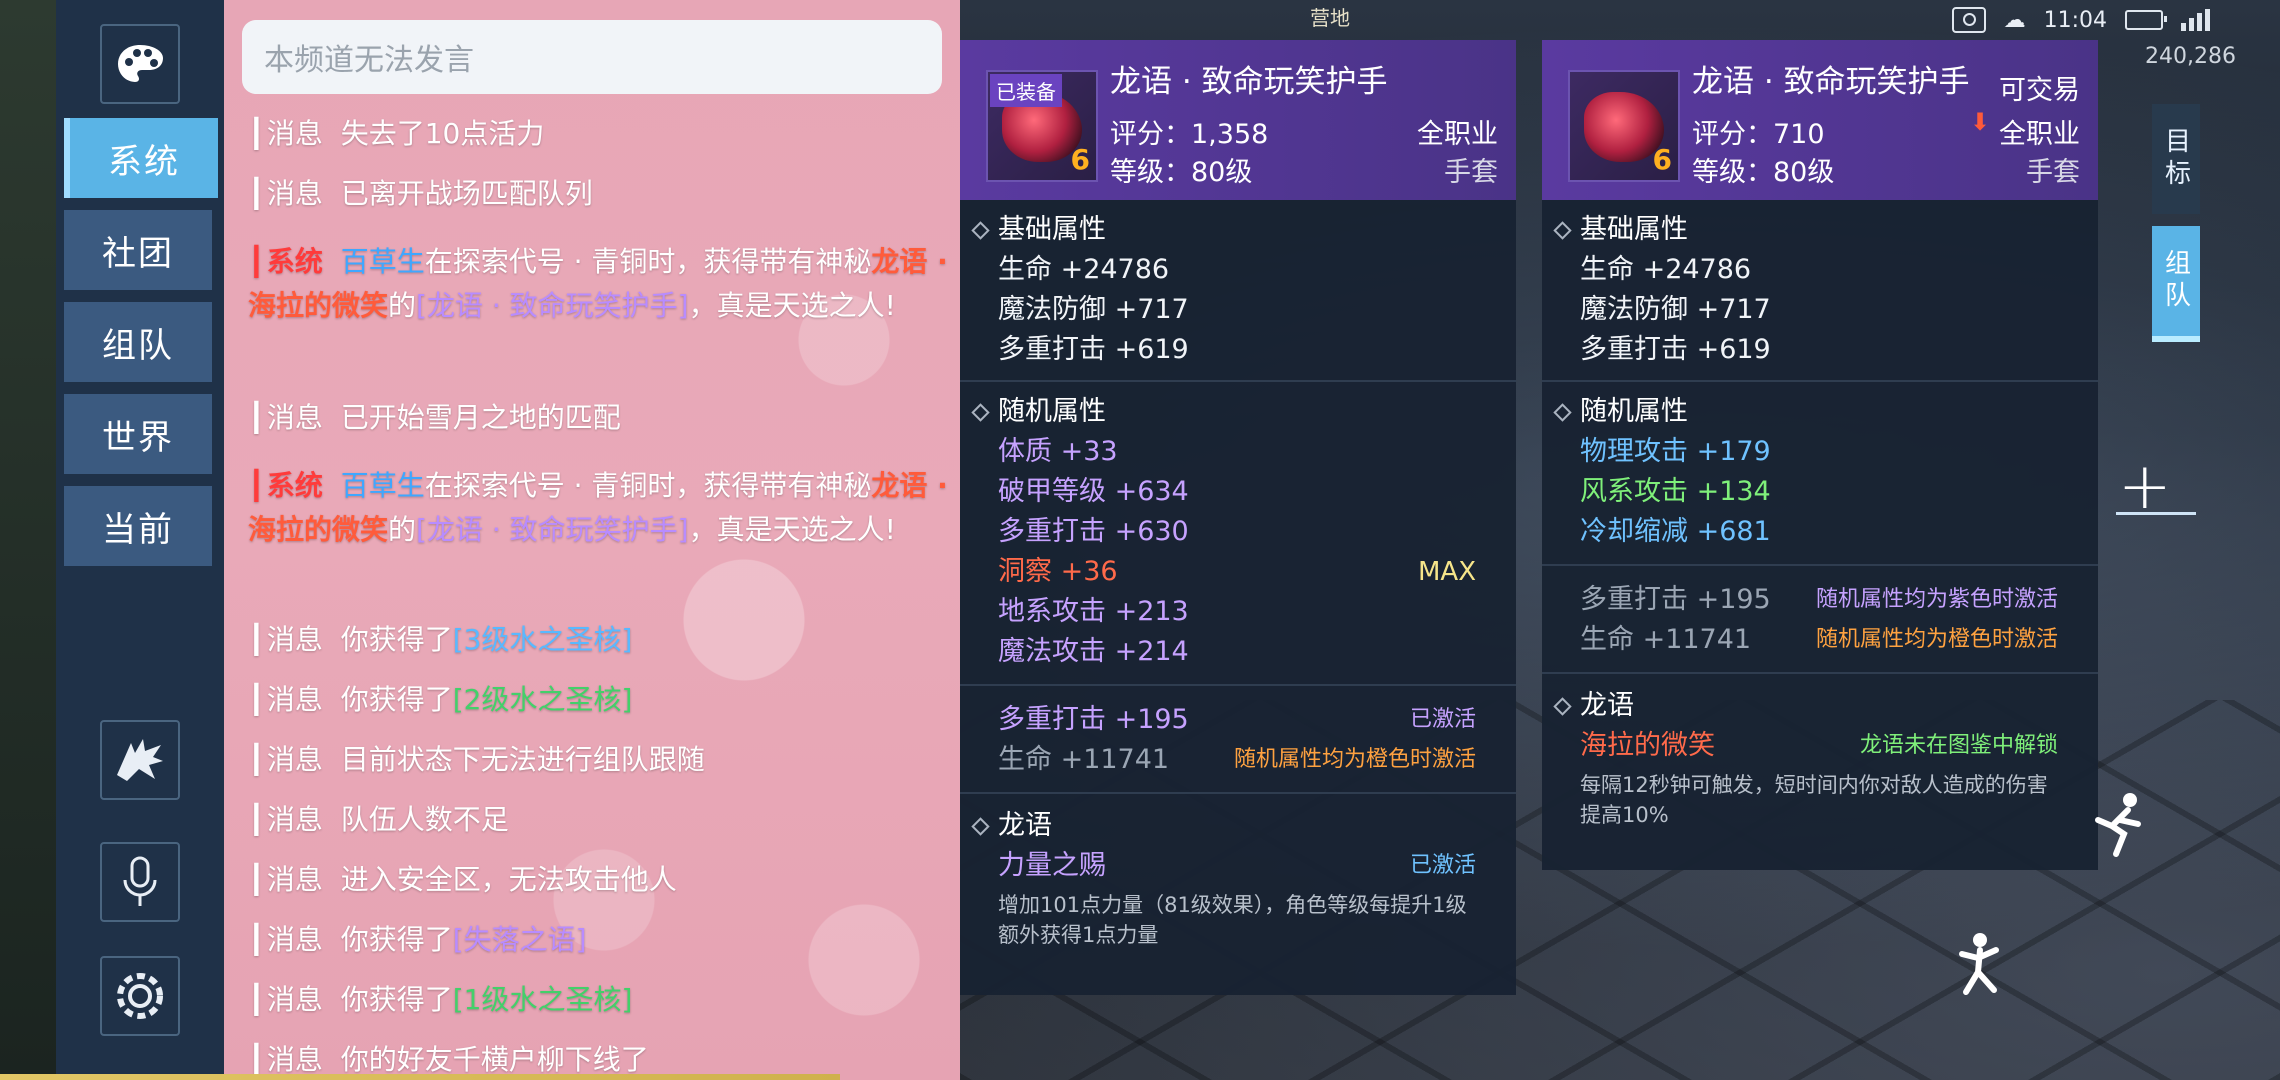  I want to click on item-header: 6 龙语 · 致命玩笑护手 可交易 评分：710 ⬇ 等级：80级 全职业 手套, so click(1820, 120).